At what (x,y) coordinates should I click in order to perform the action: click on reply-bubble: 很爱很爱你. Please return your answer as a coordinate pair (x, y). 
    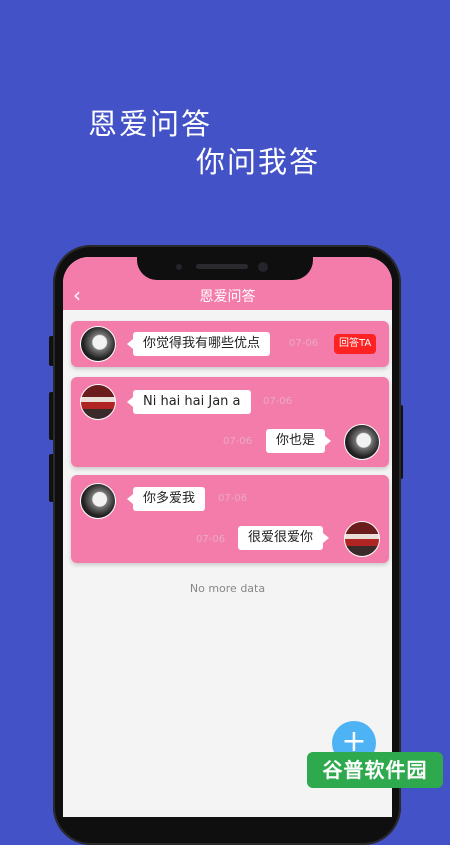
    Looking at the image, I should click on (284, 538).